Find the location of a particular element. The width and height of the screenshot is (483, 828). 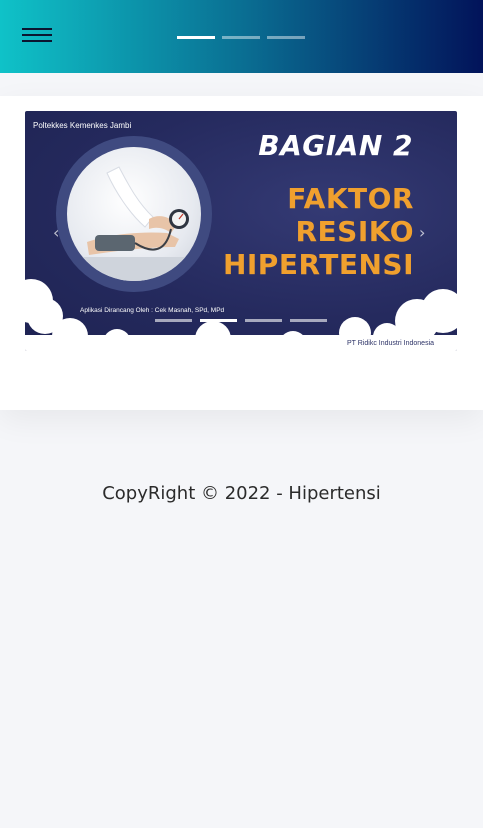

copyright-text: CopyRight © 2022 - Hipertensi is located at coordinates (241, 493).